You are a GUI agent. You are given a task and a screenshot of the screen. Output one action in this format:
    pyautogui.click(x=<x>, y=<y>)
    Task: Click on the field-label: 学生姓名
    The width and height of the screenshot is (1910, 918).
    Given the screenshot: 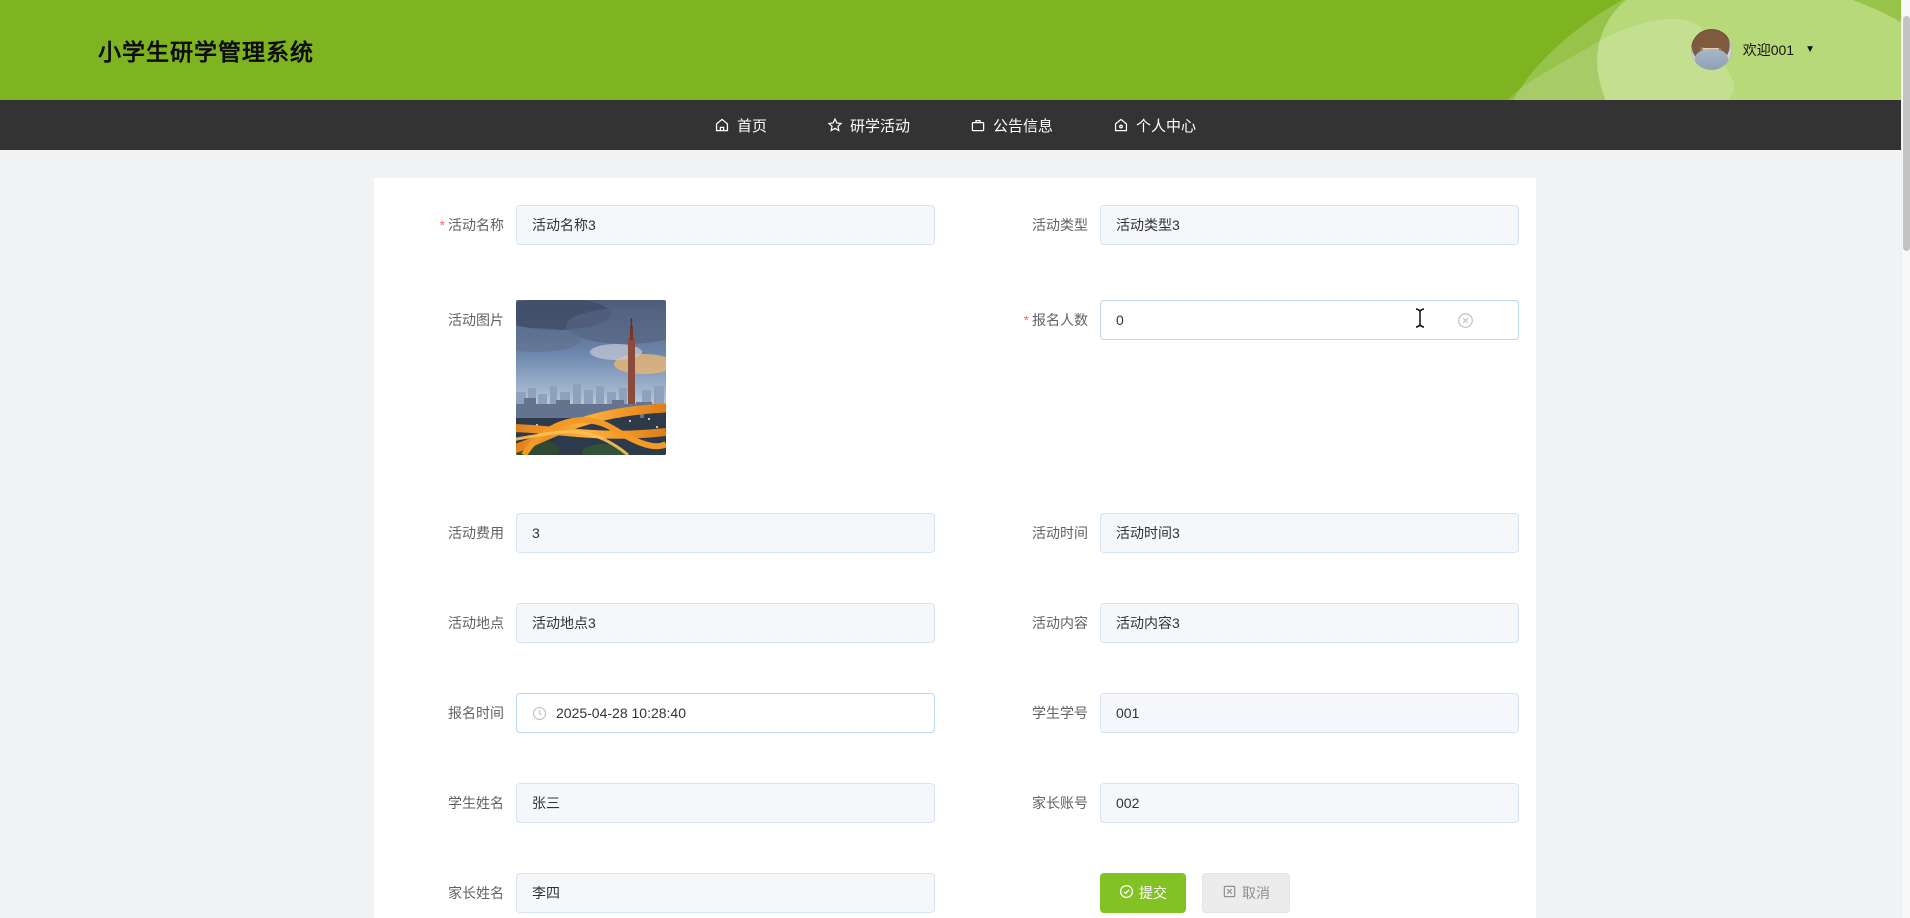 What is the action you would take?
    pyautogui.click(x=476, y=803)
    